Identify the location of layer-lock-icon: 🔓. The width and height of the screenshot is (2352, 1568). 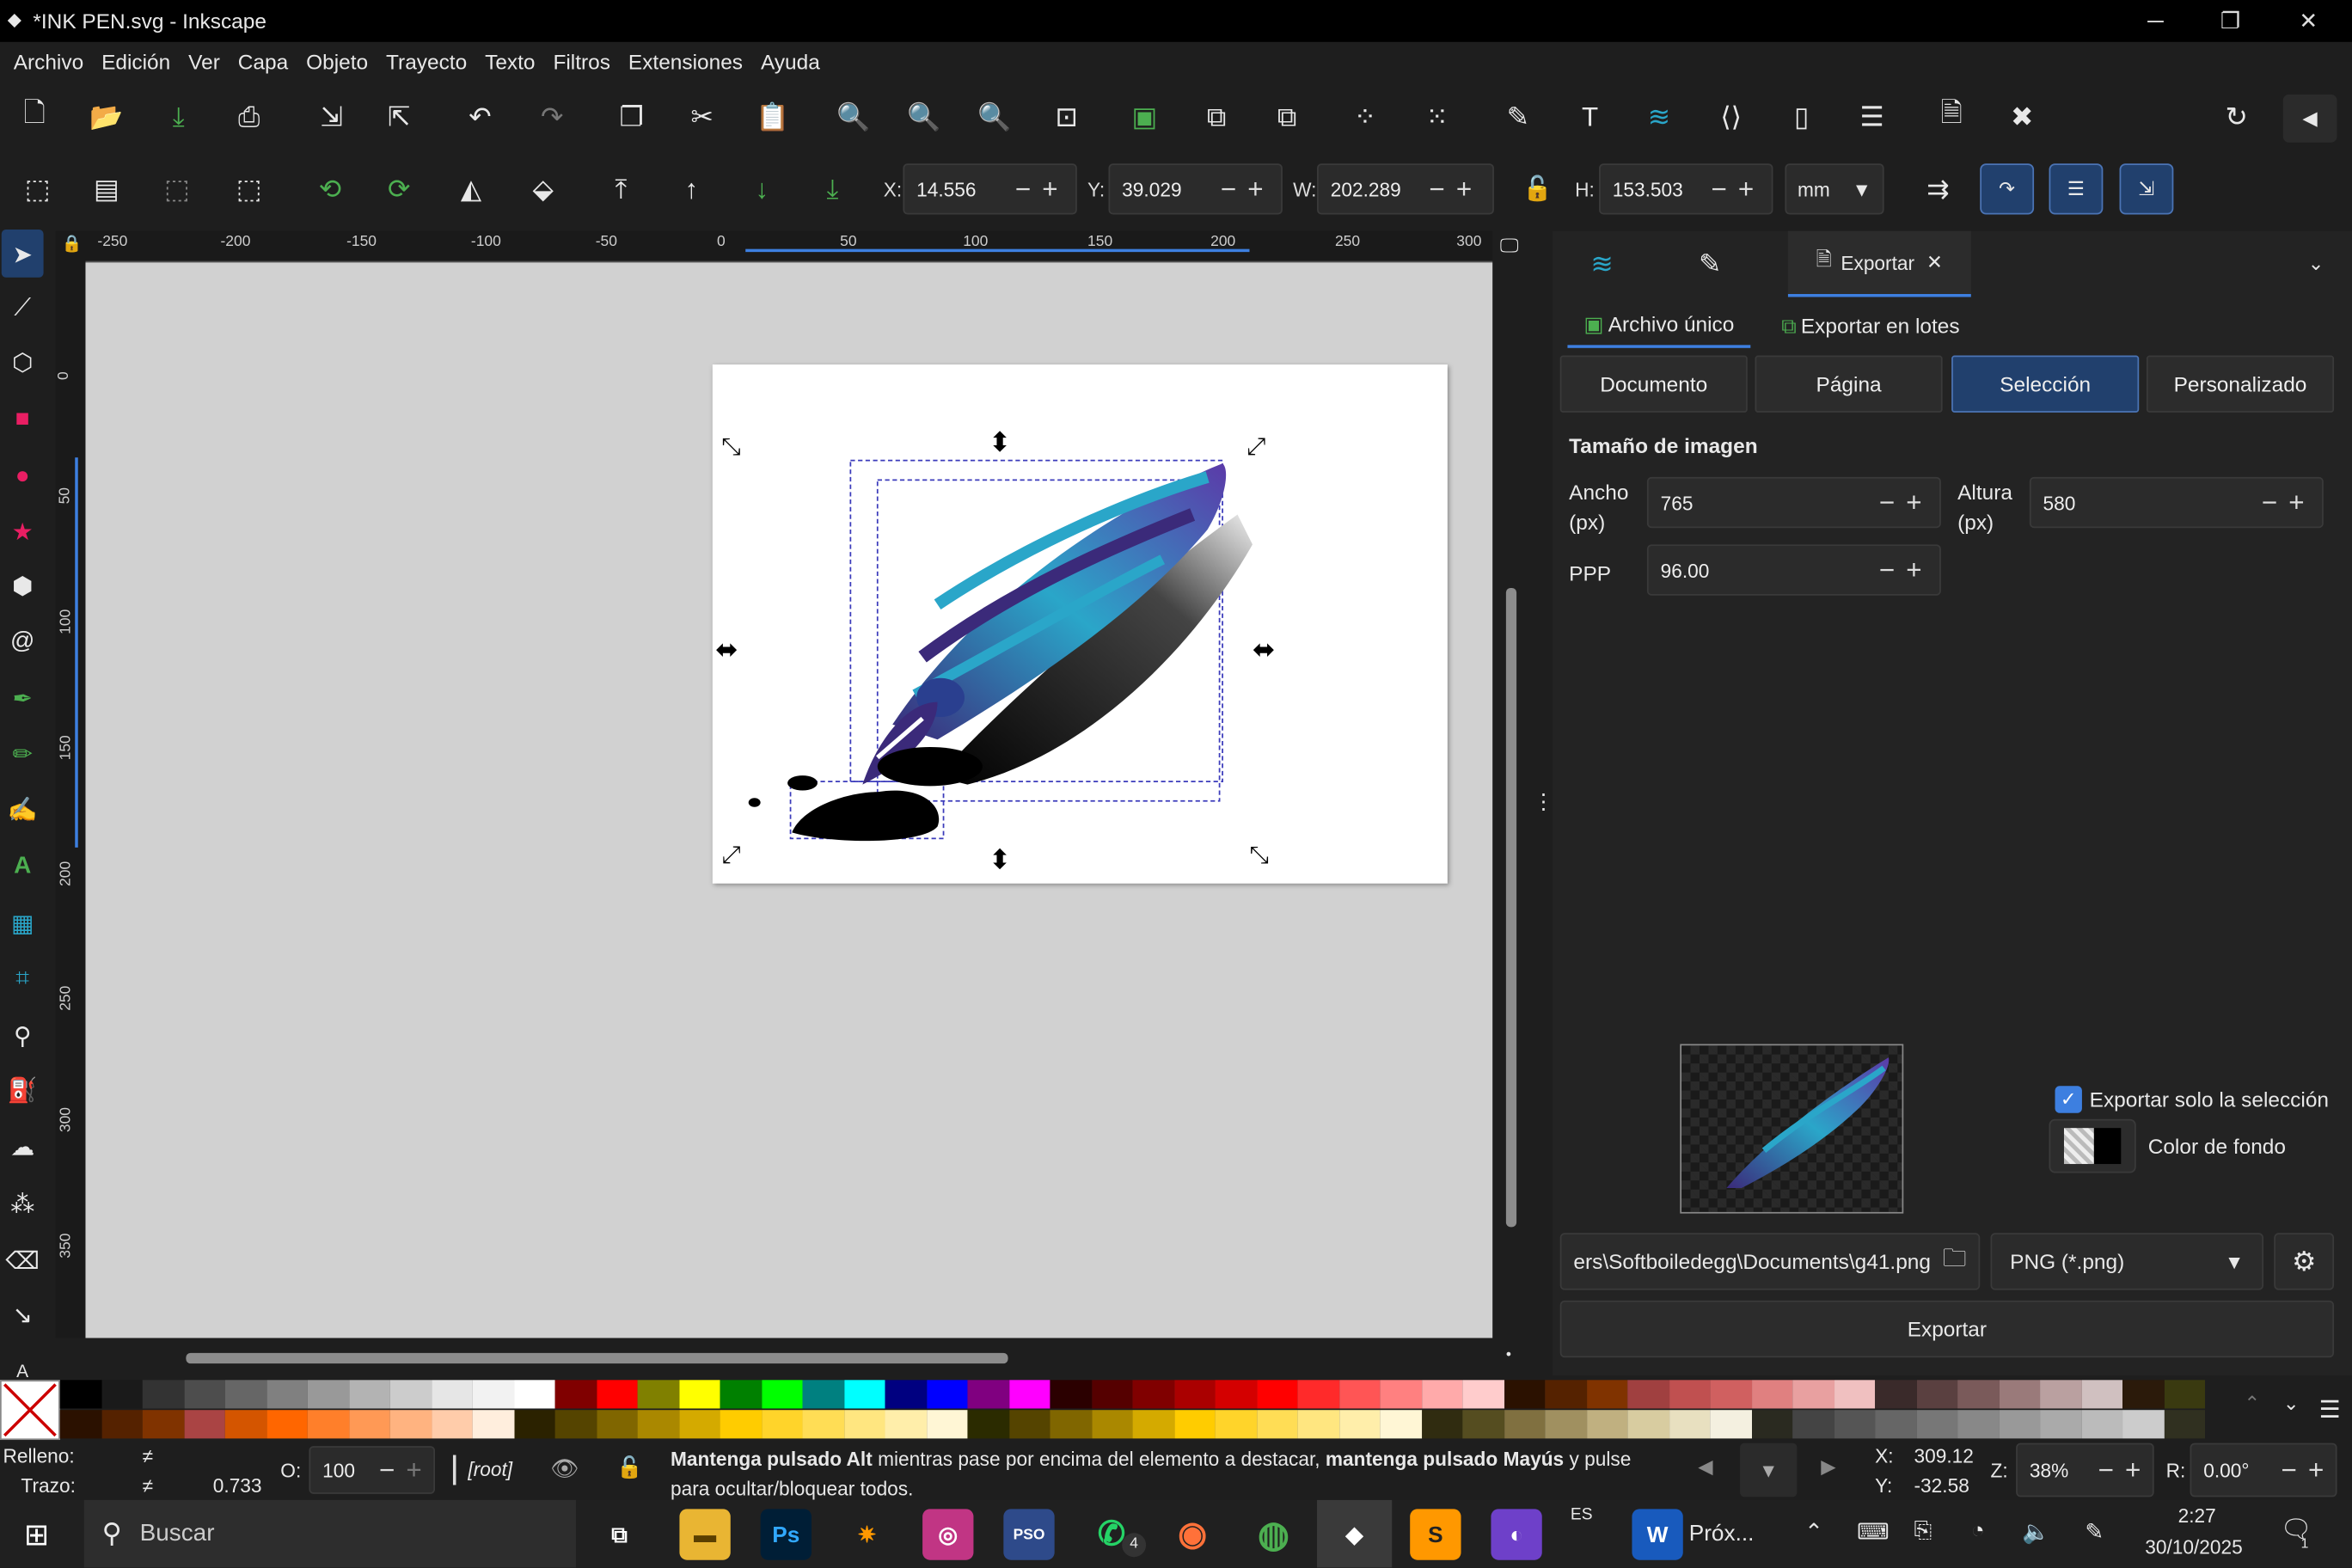
(629, 1468).